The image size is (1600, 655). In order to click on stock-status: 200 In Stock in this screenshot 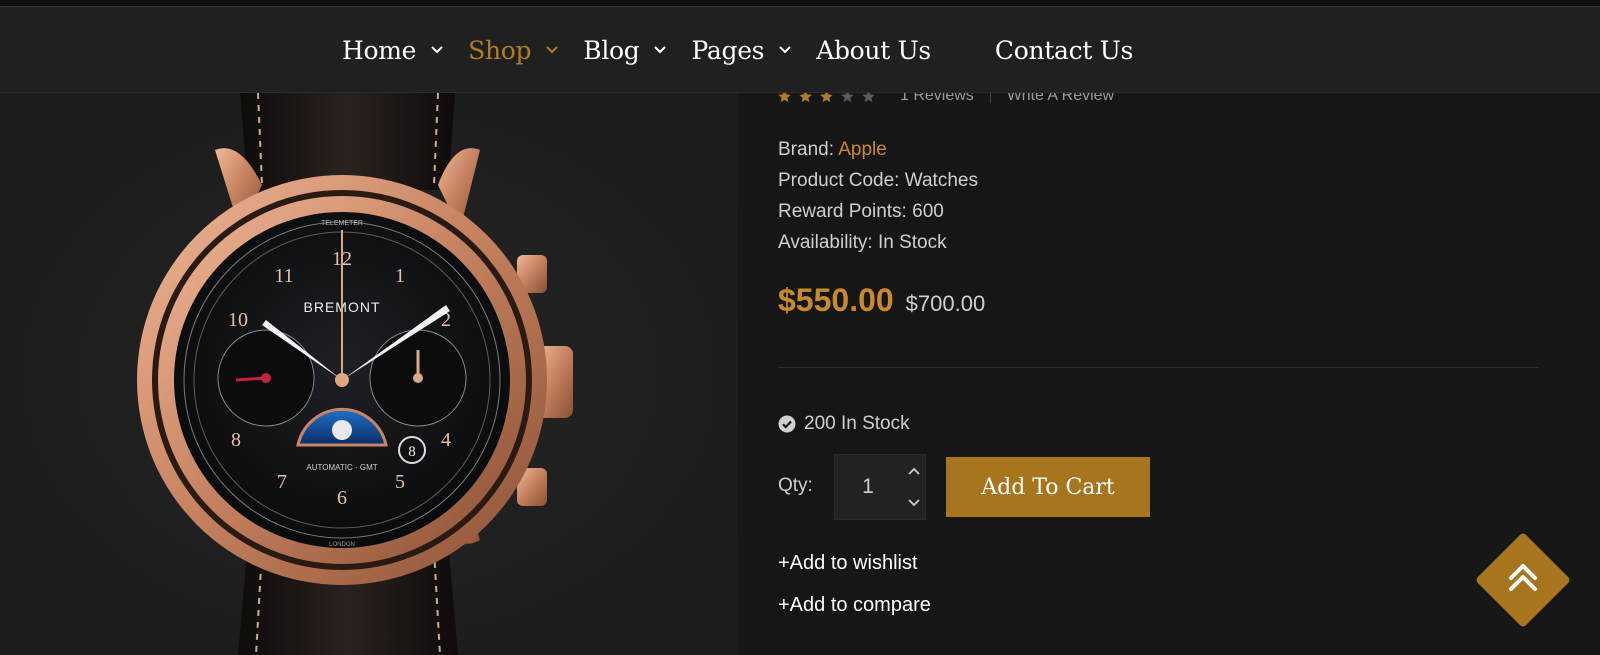, I will do `click(844, 424)`.